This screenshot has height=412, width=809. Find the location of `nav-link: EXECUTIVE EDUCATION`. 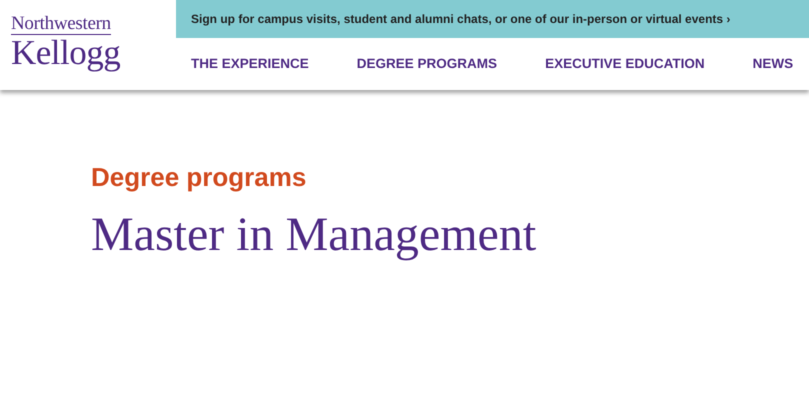

nav-link: EXECUTIVE EDUCATION is located at coordinates (625, 63).